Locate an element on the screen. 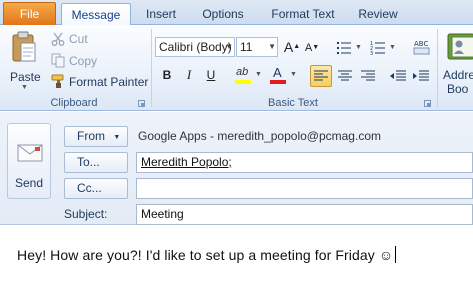  address-book-icon is located at coordinates (460, 46).